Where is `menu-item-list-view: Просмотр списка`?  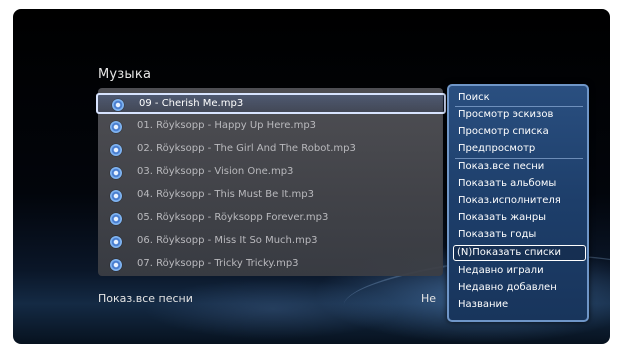 menu-item-list-view: Просмотр списка is located at coordinates (520, 132).